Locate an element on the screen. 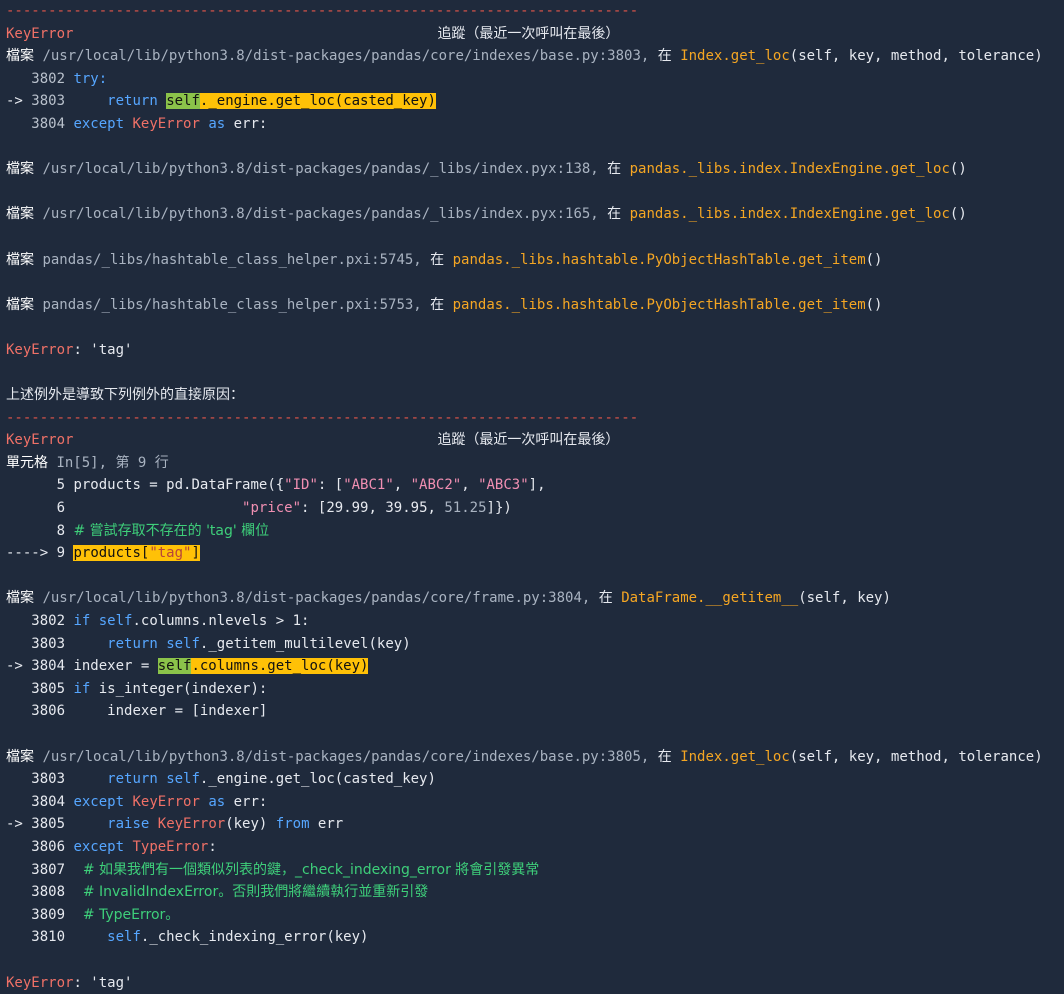  code-line-current: ----> 9 products["tag"] is located at coordinates (103, 553).